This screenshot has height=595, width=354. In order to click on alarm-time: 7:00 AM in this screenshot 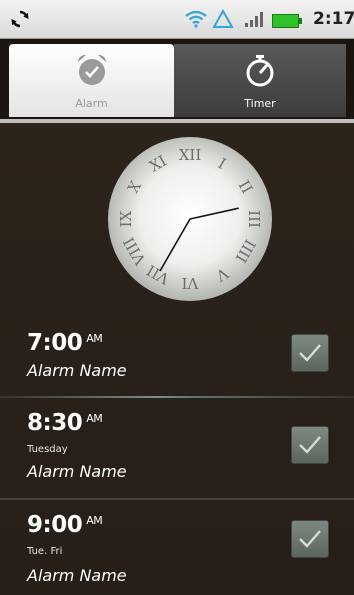, I will do `click(65, 343)`.